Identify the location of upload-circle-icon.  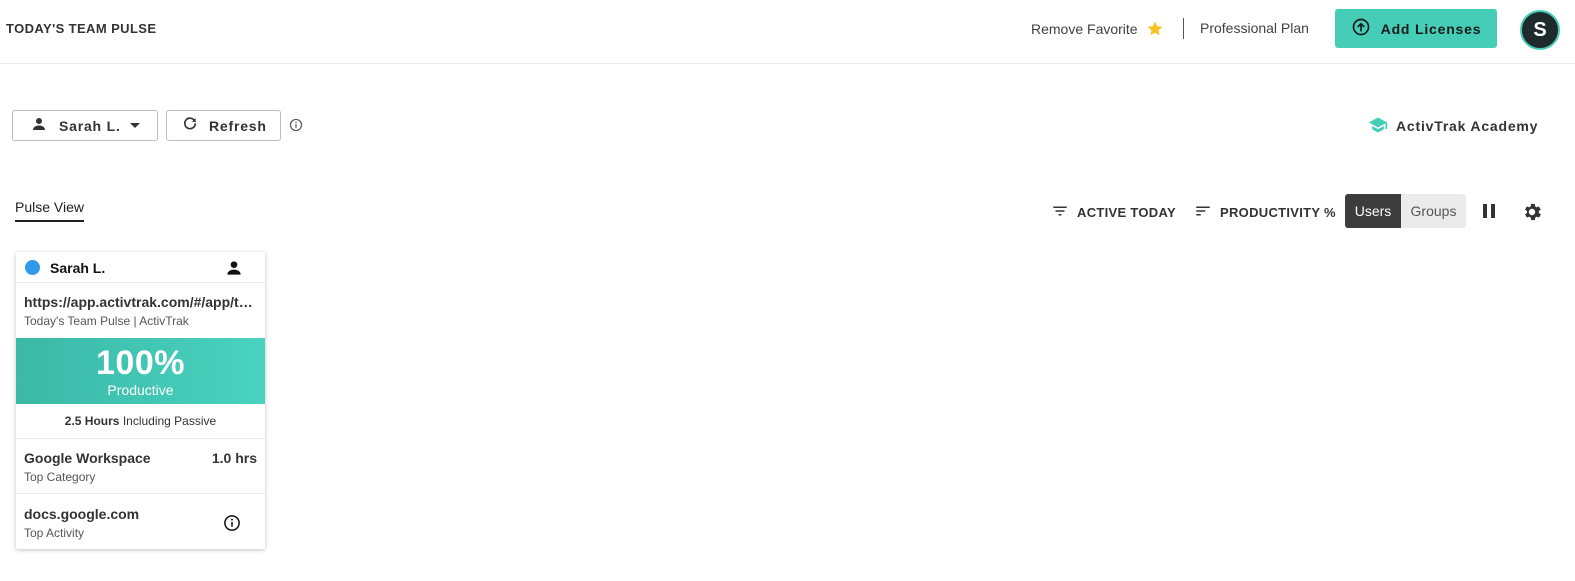
(1361, 28).